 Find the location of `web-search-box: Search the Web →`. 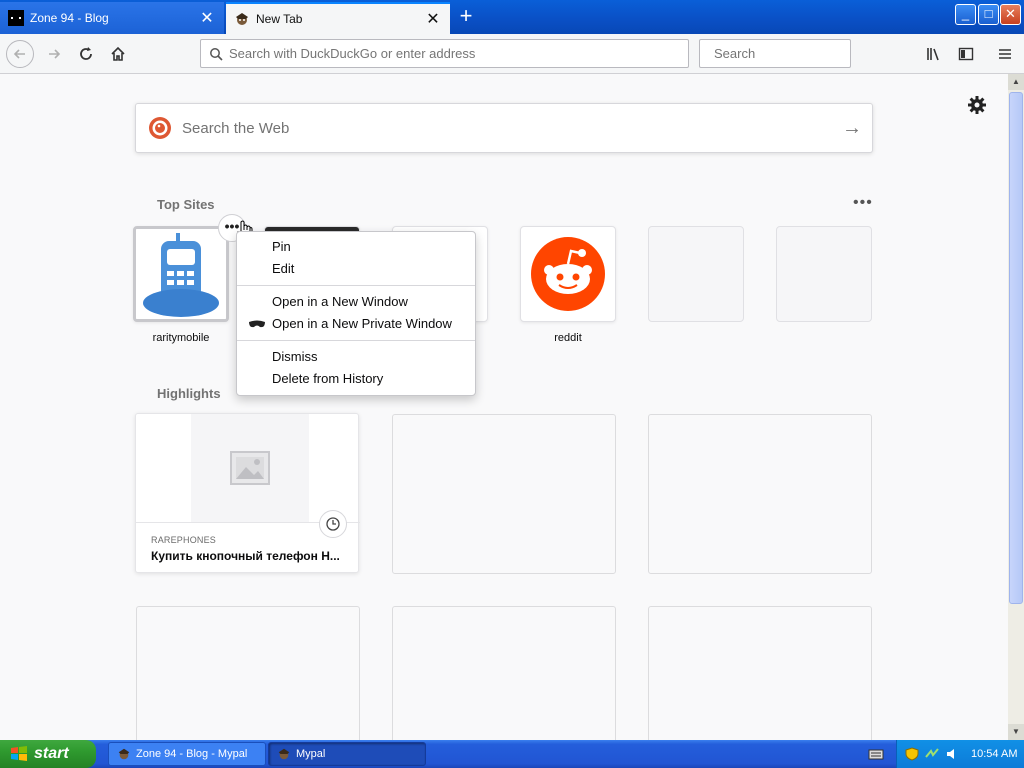

web-search-box: Search the Web → is located at coordinates (504, 128).